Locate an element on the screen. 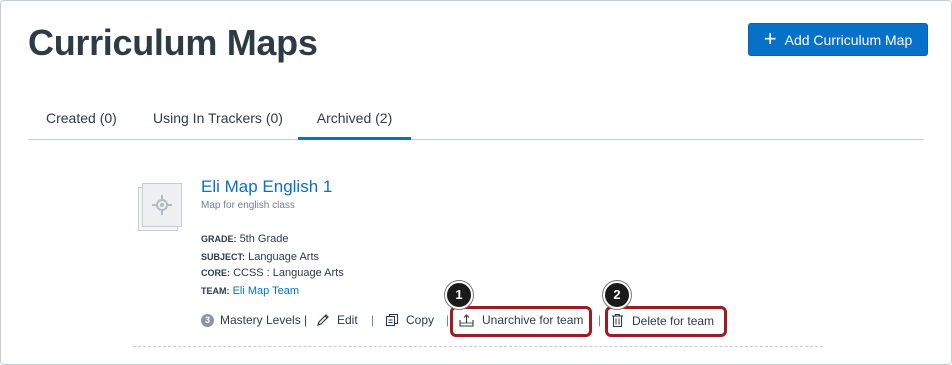 Image resolution: width=952 pixels, height=365 pixels. edit-label: Edit is located at coordinates (347, 320).